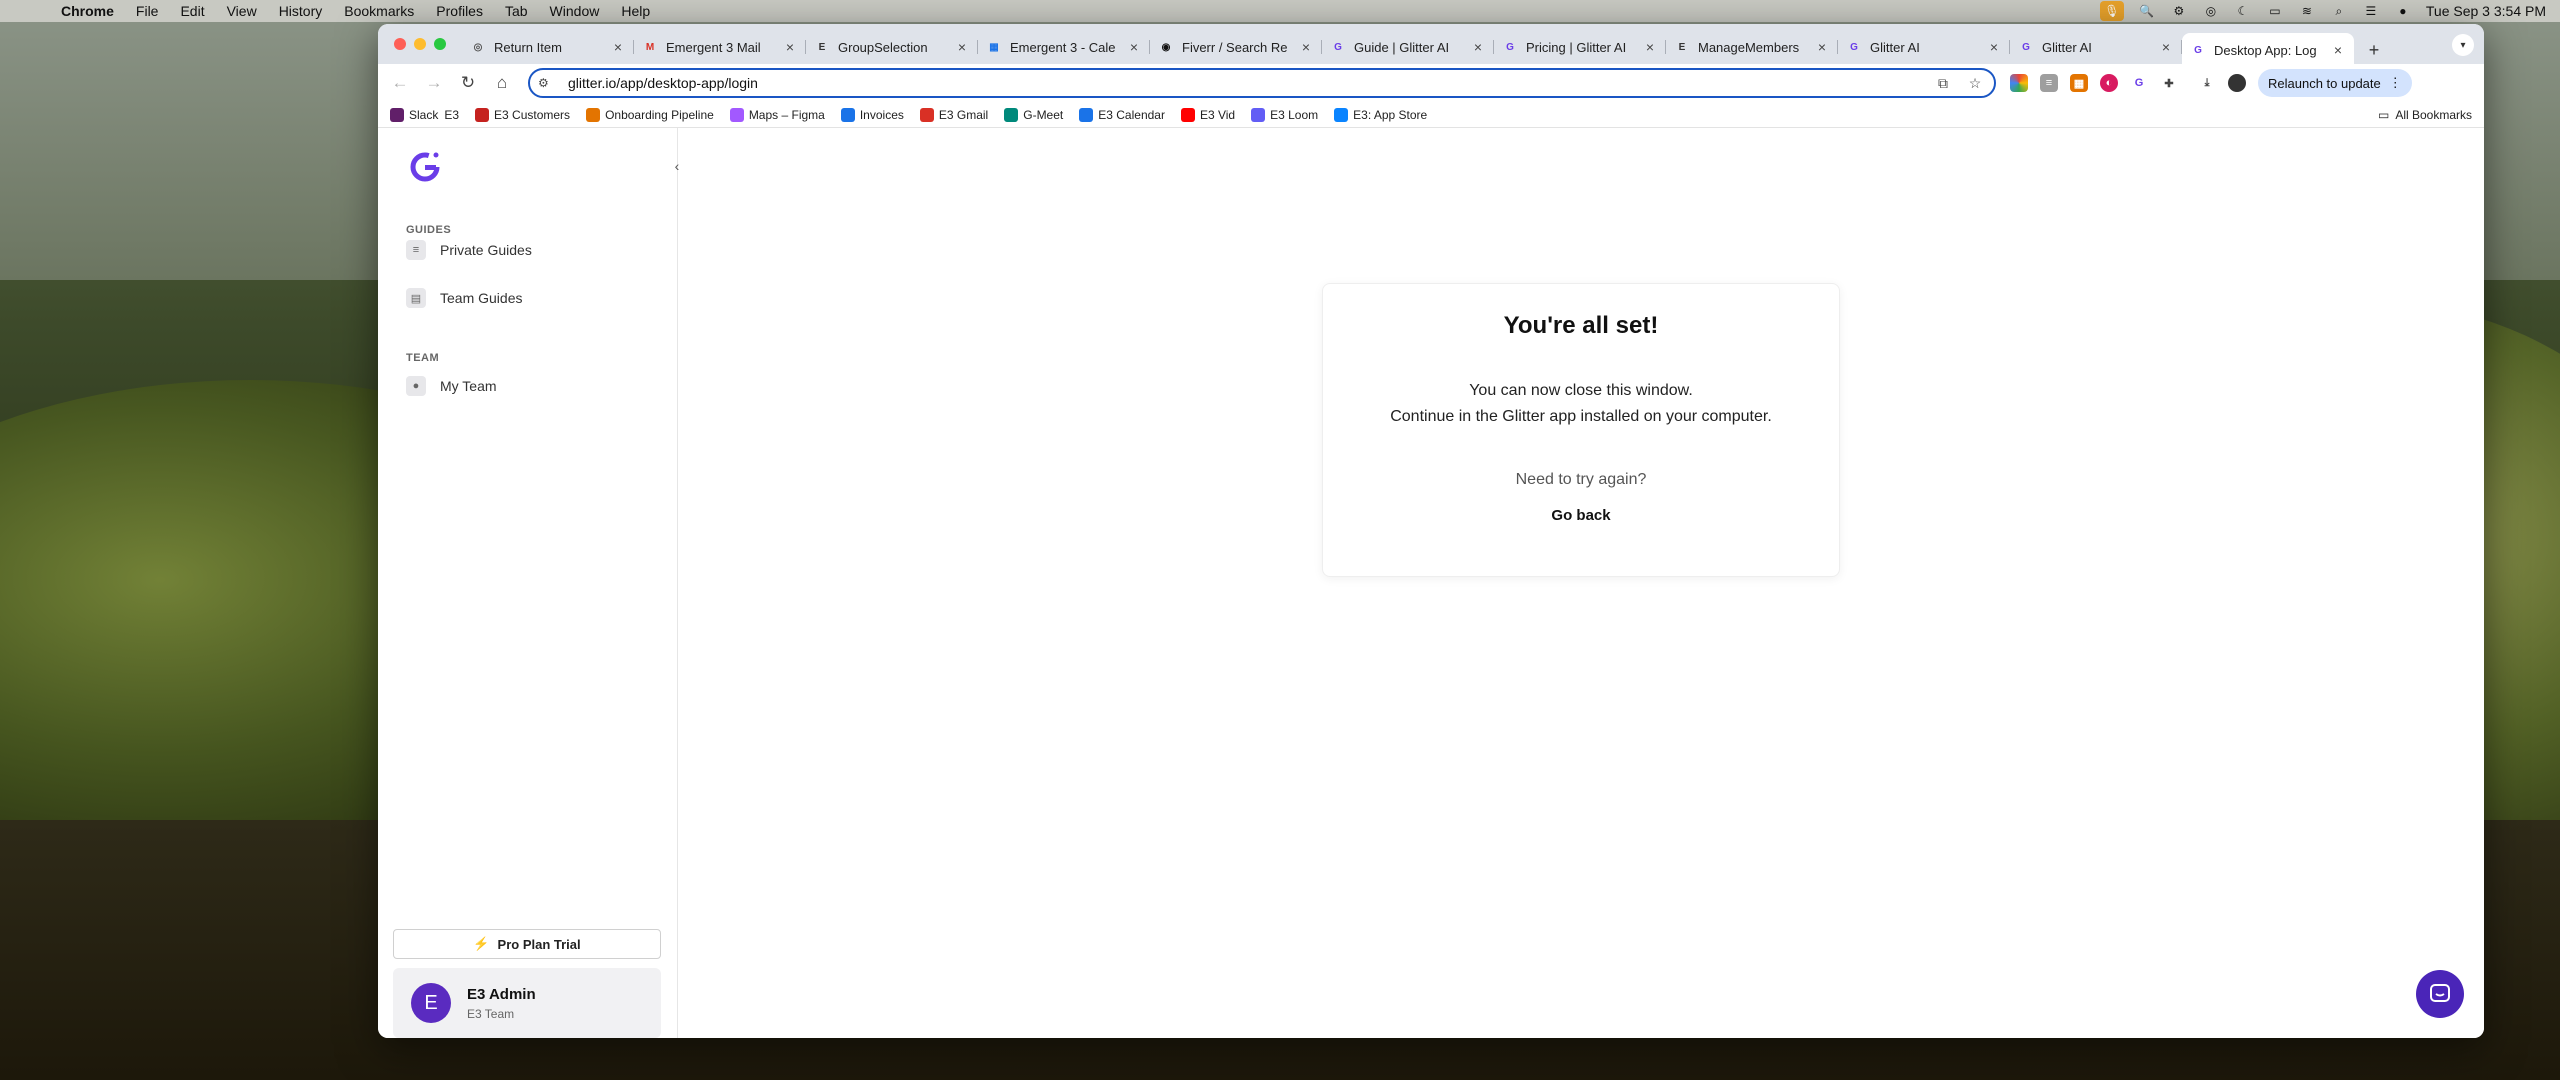 This screenshot has height=1080, width=2560. I want to click on tab-title: Pricing | Glitter AI, so click(1576, 47).